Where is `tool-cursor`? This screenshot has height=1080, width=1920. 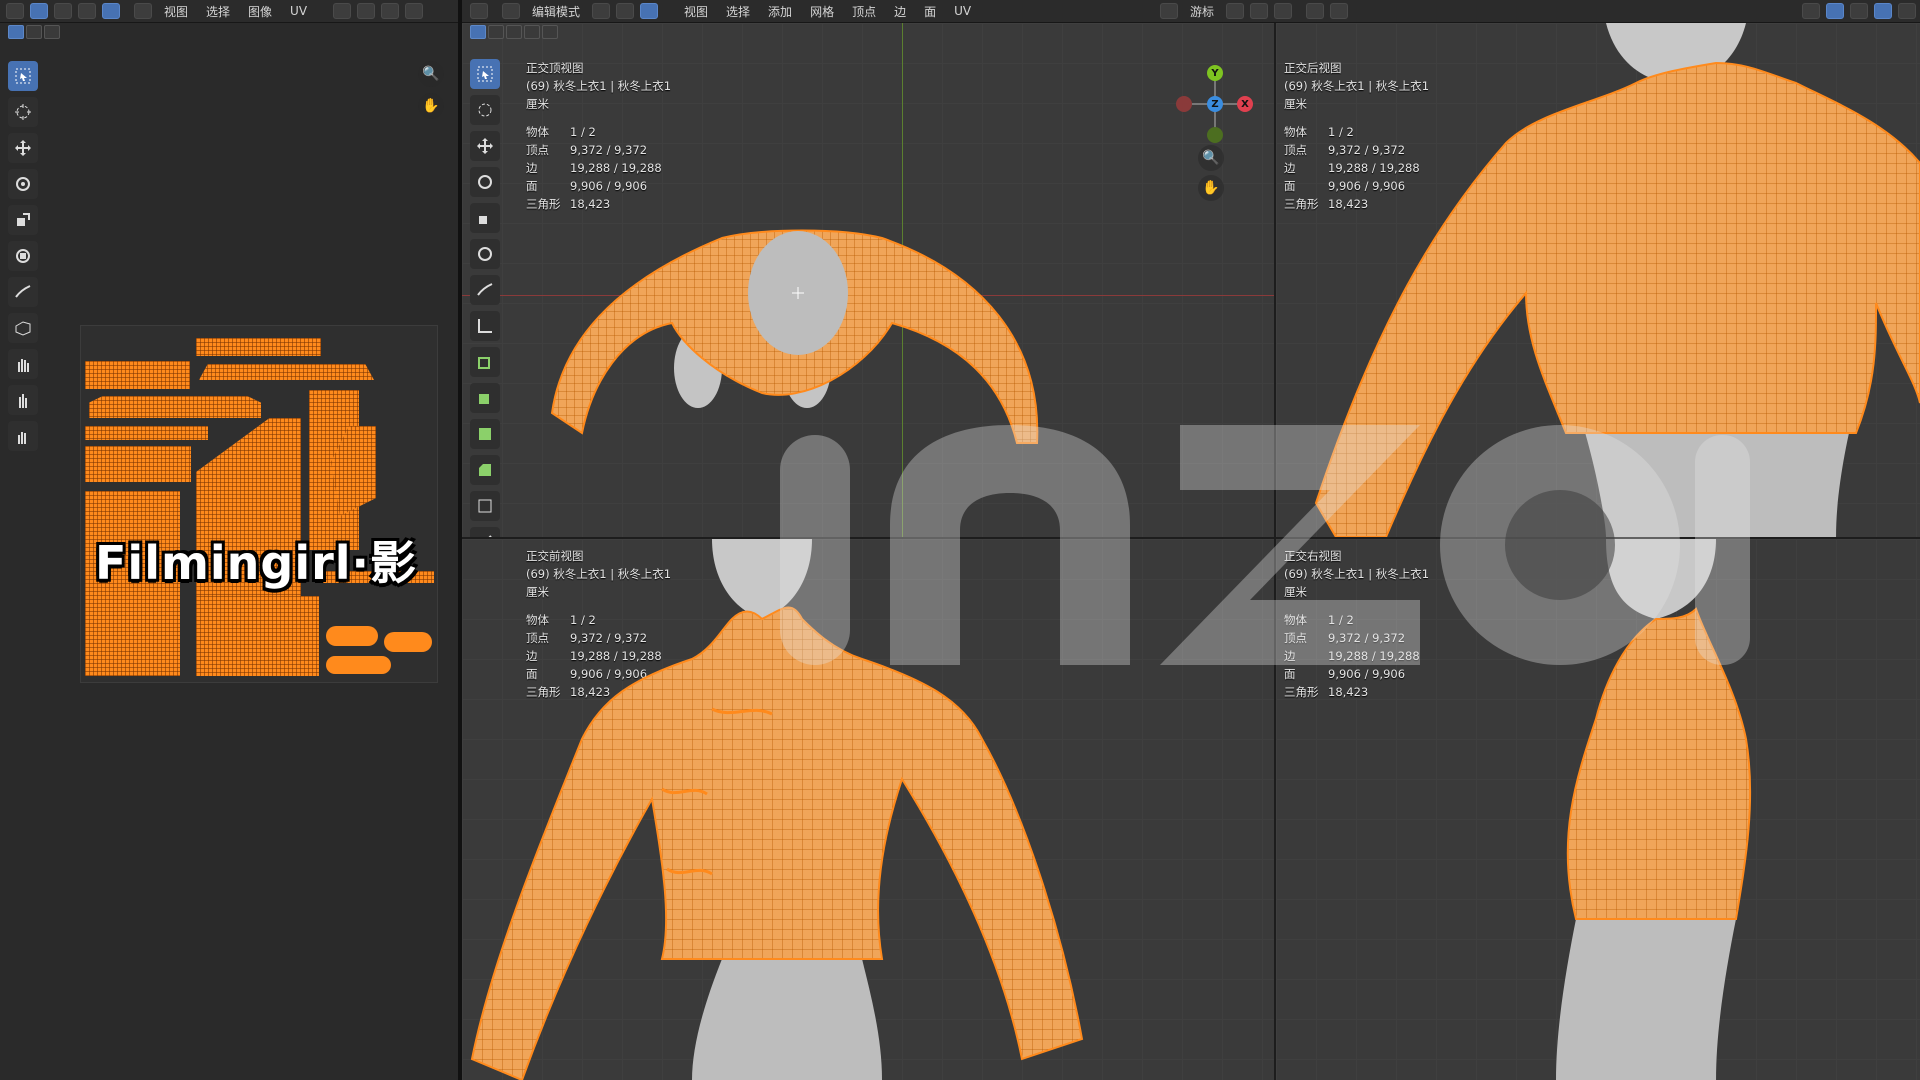 tool-cursor is located at coordinates (23, 112).